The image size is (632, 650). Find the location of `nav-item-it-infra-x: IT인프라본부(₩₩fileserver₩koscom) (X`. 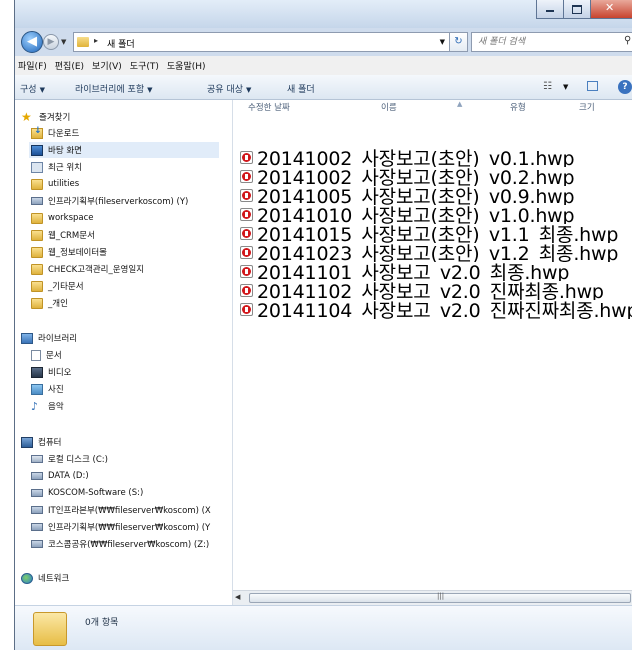

nav-item-it-infra-x: IT인프라본부(₩₩fileserver₩koscom) (X is located at coordinates (121, 510).